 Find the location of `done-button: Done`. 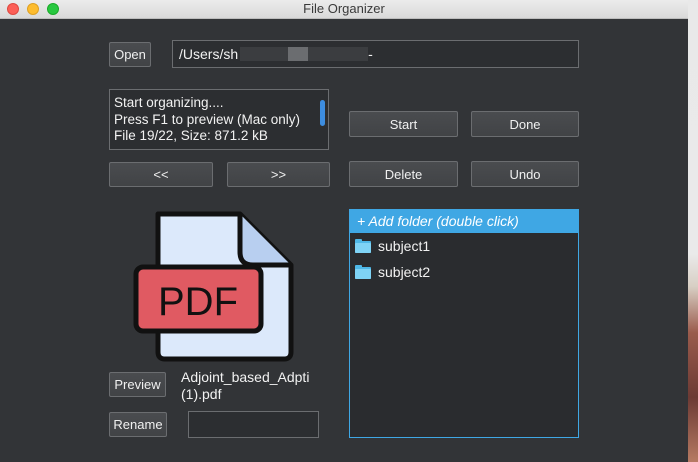

done-button: Done is located at coordinates (525, 124).